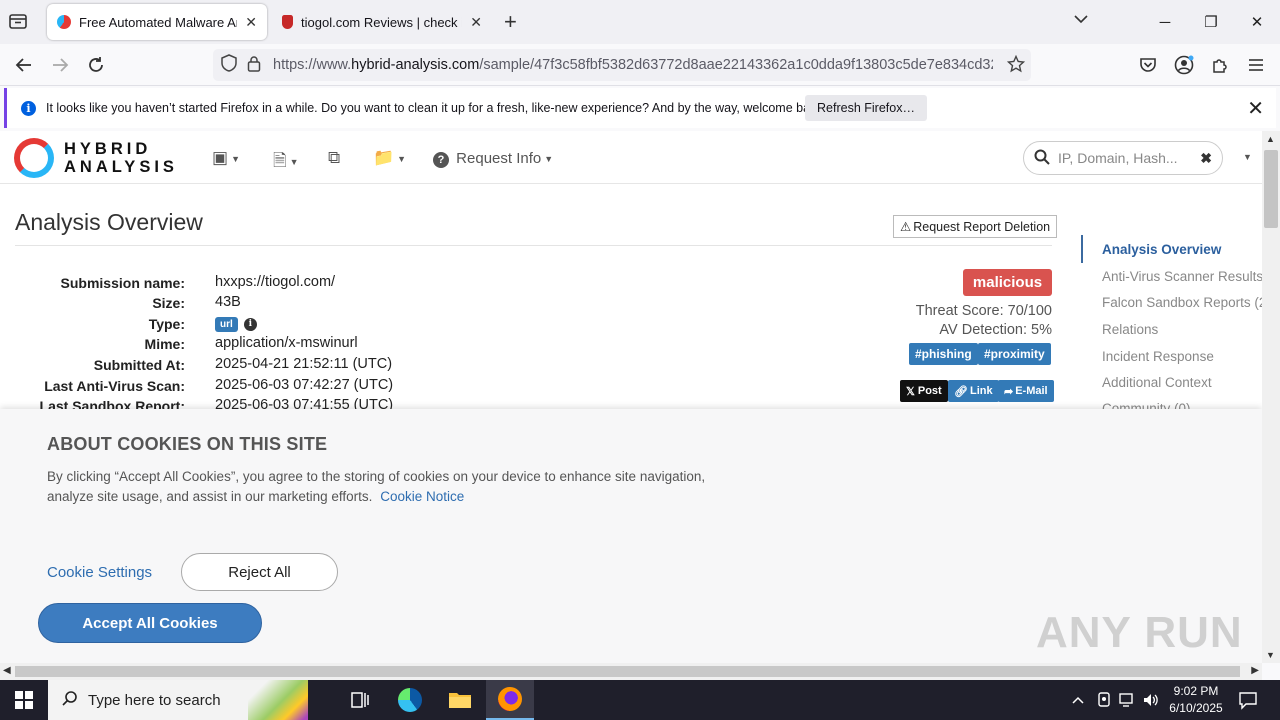 The image size is (1280, 720). I want to click on url-prefix: https://www., so click(312, 65).